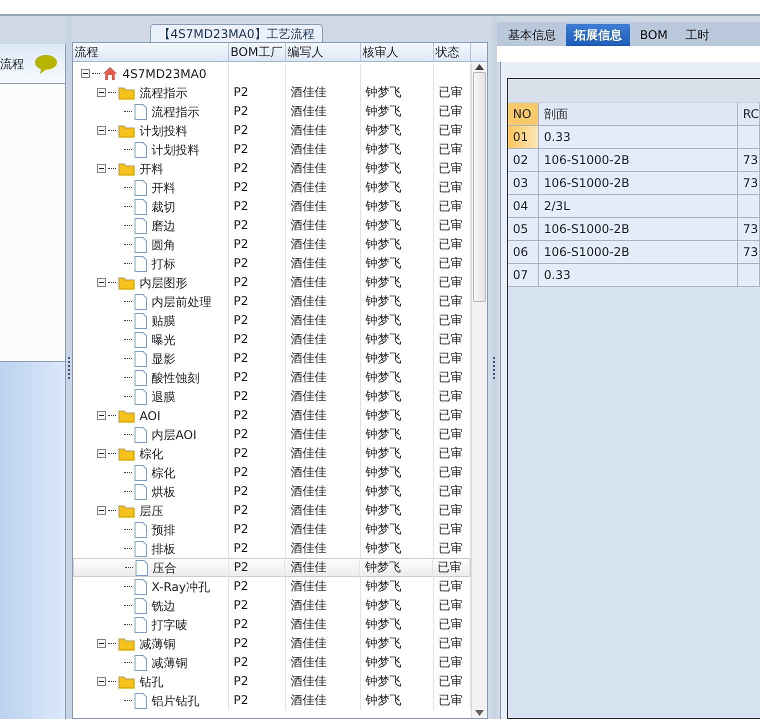 The height and width of the screenshot is (721, 760). Describe the element at coordinates (163, 131) in the screenshot. I see `node-label: 计划投料` at that location.